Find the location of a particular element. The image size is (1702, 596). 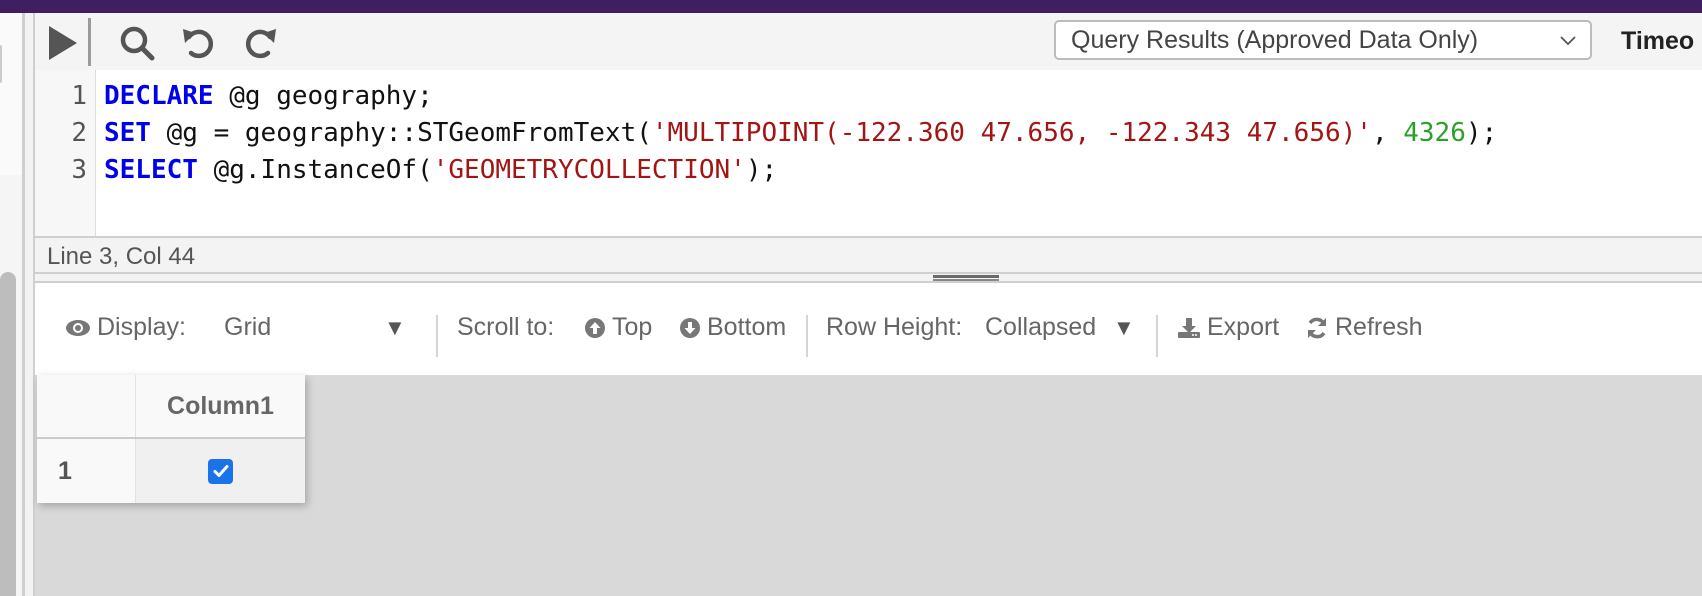

scroll-bottom-label: Bottom is located at coordinates (747, 327).